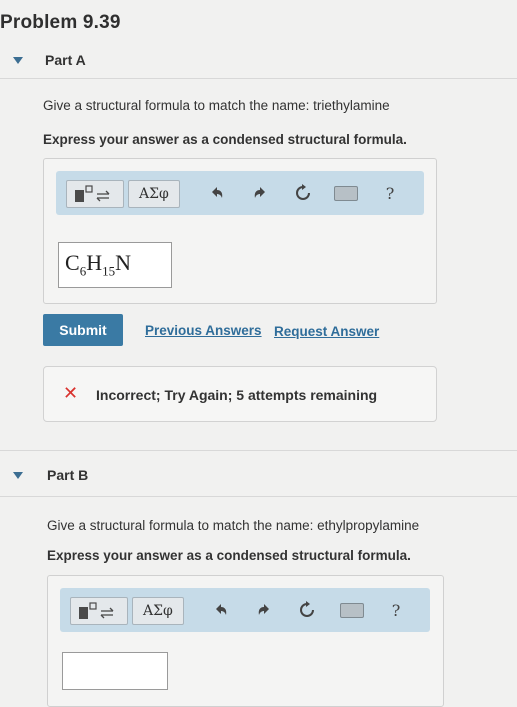 The height and width of the screenshot is (707, 517). I want to click on incorrect-x-icon: ✕, so click(71, 393).